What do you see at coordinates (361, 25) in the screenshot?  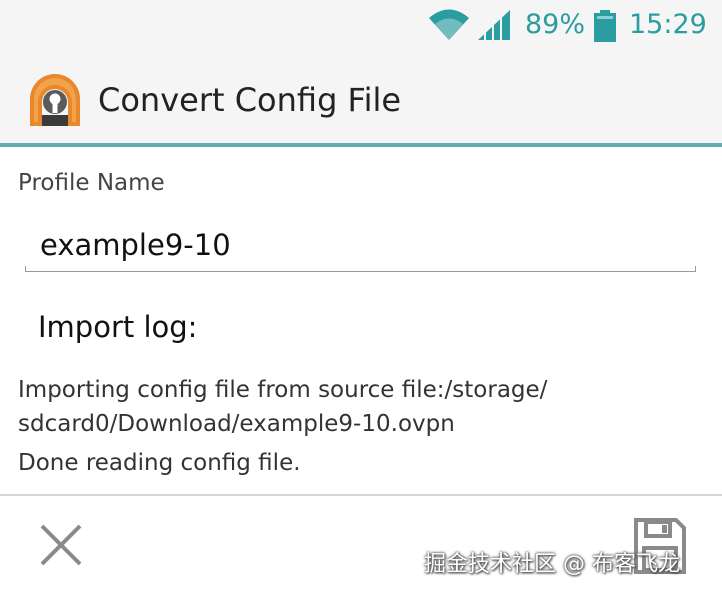 I see `status-bar: 89% 15:29` at bounding box center [361, 25].